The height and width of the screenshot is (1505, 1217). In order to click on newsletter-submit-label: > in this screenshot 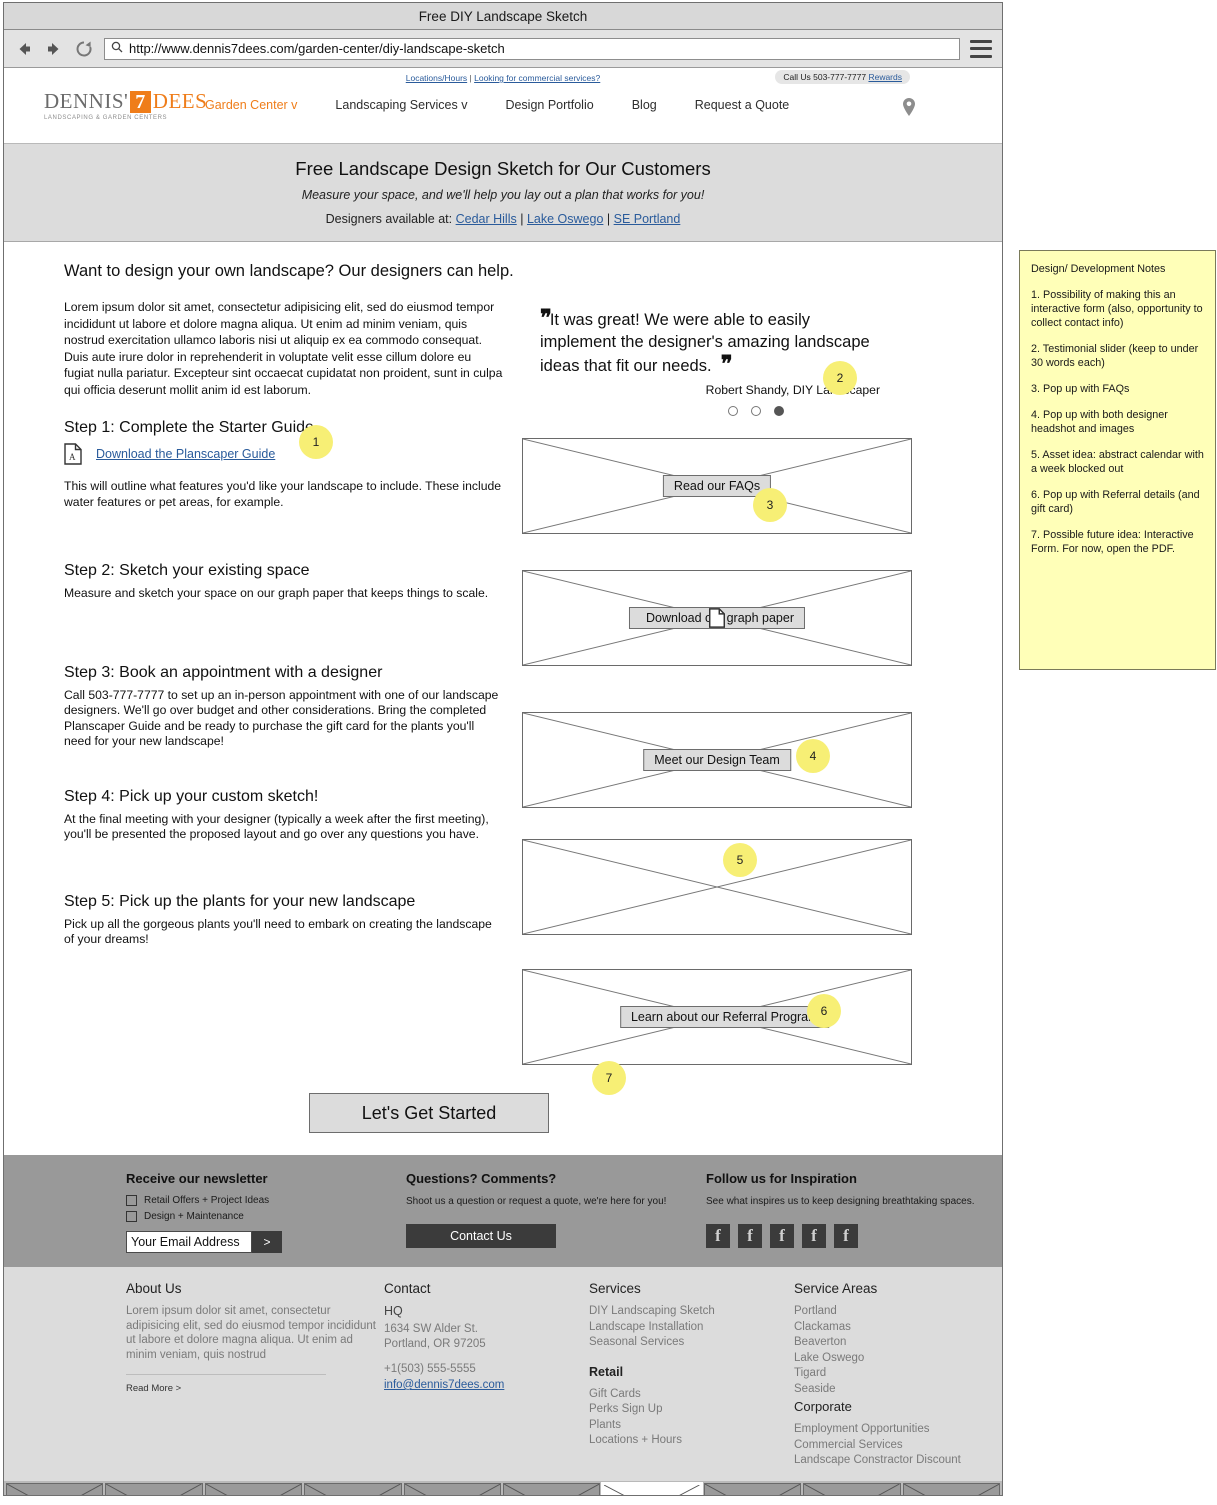, I will do `click(267, 1242)`.